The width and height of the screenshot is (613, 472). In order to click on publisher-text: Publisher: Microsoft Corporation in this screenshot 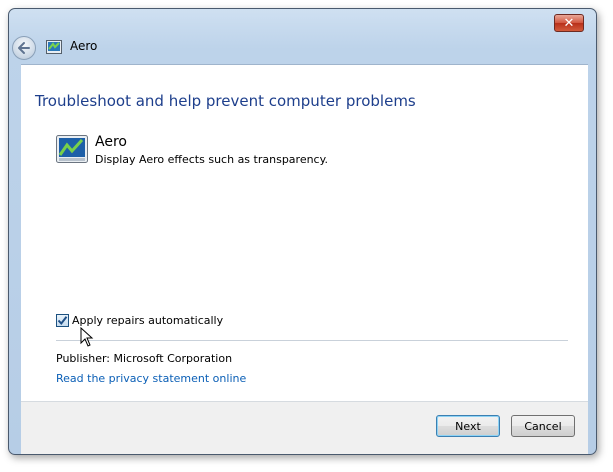, I will do `click(144, 358)`.